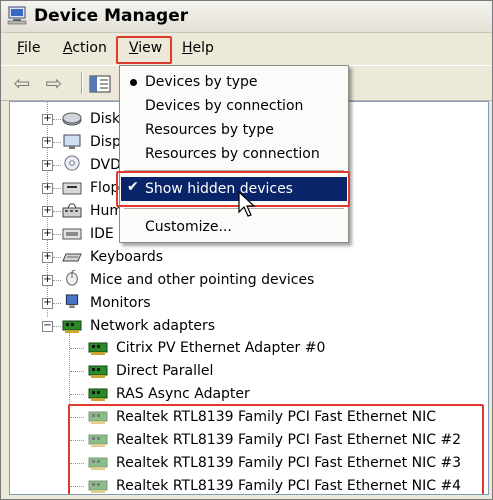 The width and height of the screenshot is (493, 500). Describe the element at coordinates (245, 303) in the screenshot. I see `tree-item-monitors: + Monitors` at that location.